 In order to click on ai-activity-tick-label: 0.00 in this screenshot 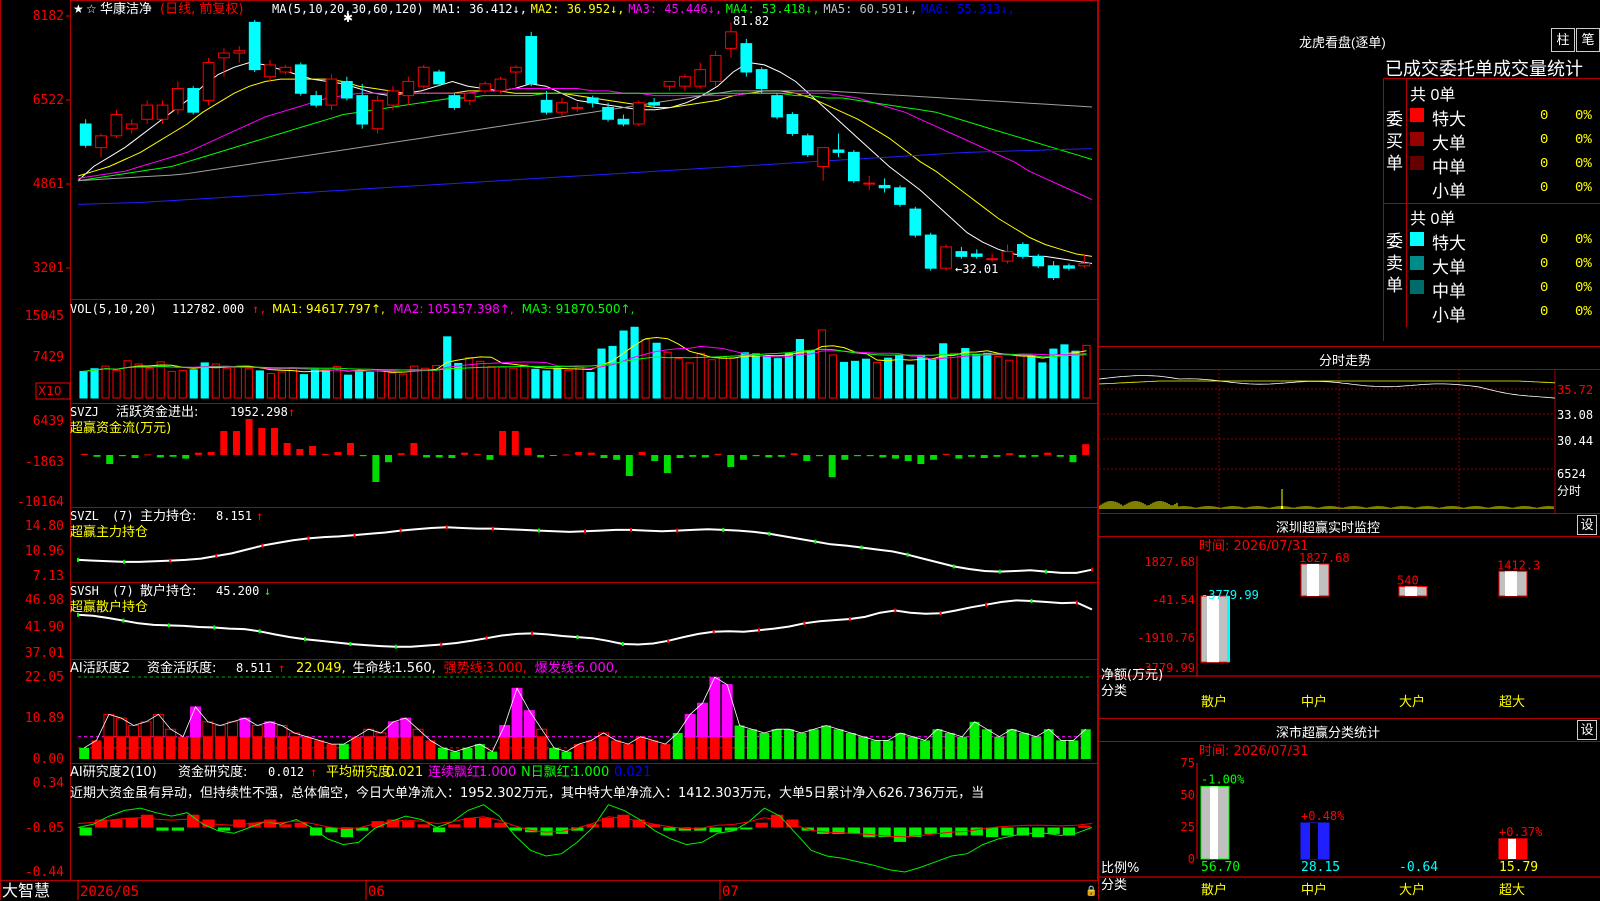, I will do `click(48, 759)`.